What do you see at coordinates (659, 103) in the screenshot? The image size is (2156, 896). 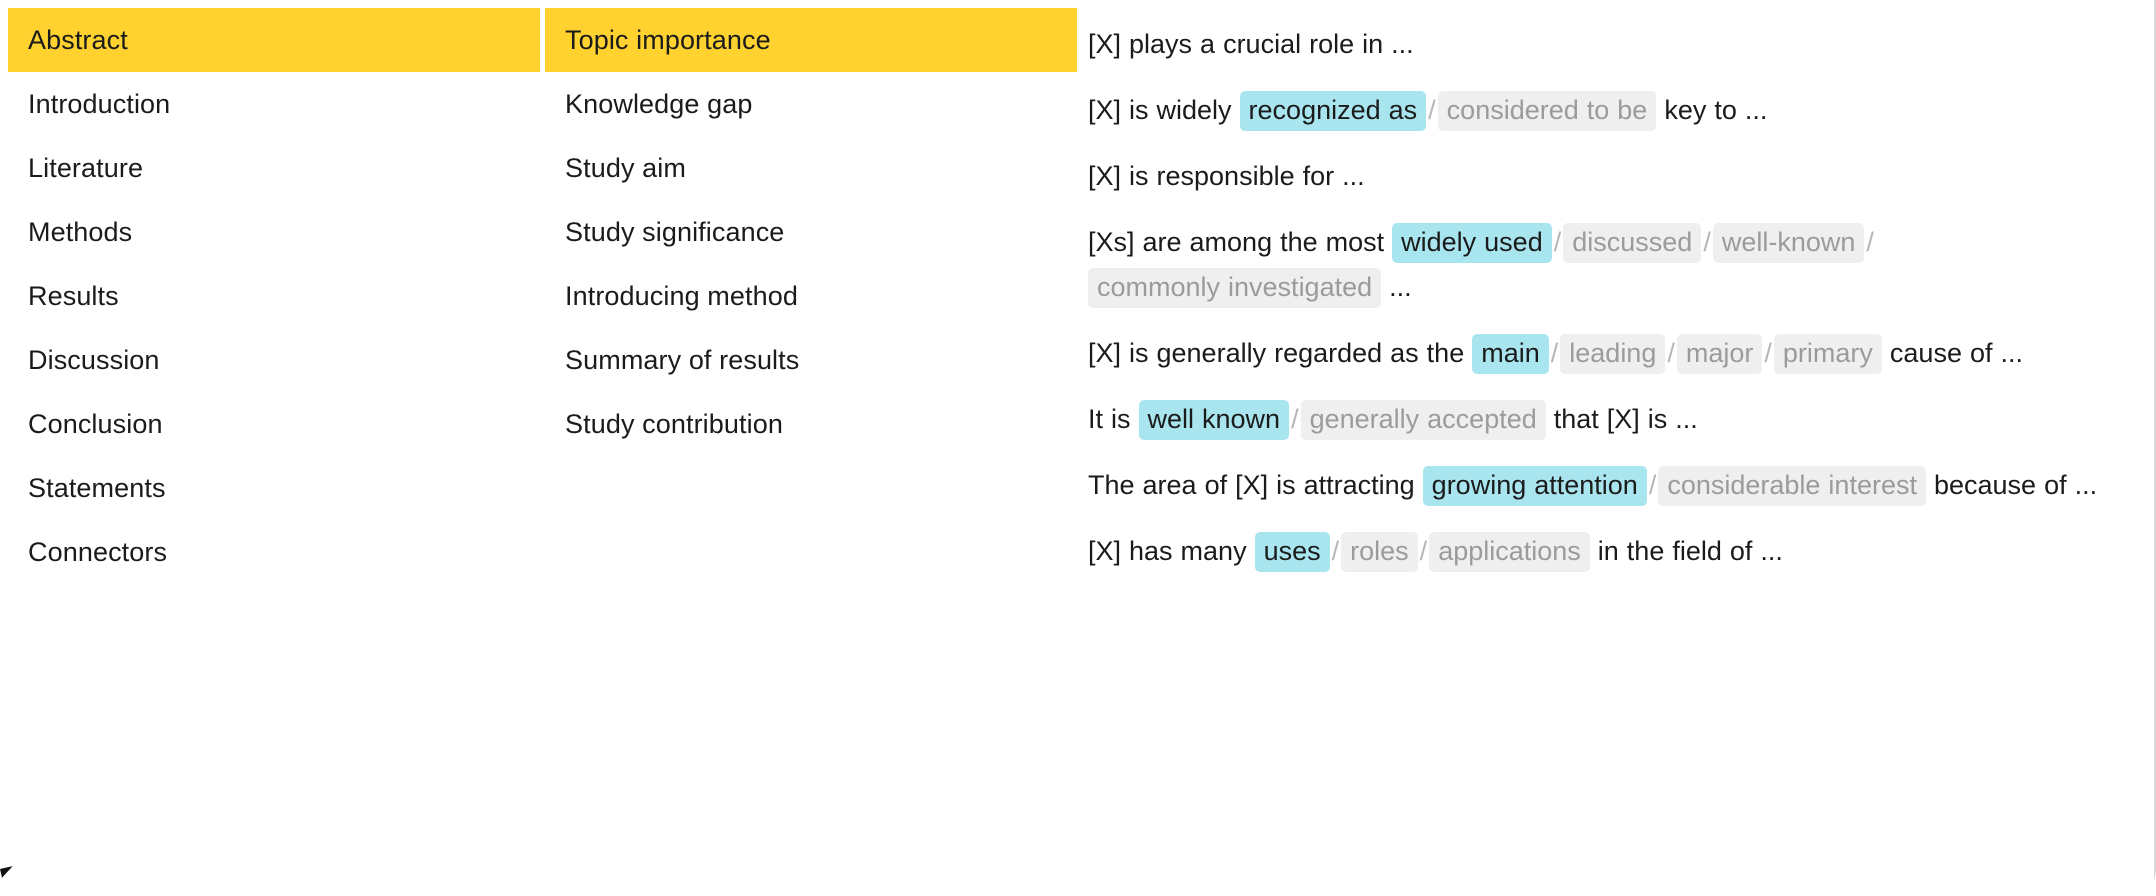 I see `move-item-label: Knowledge gap` at bounding box center [659, 103].